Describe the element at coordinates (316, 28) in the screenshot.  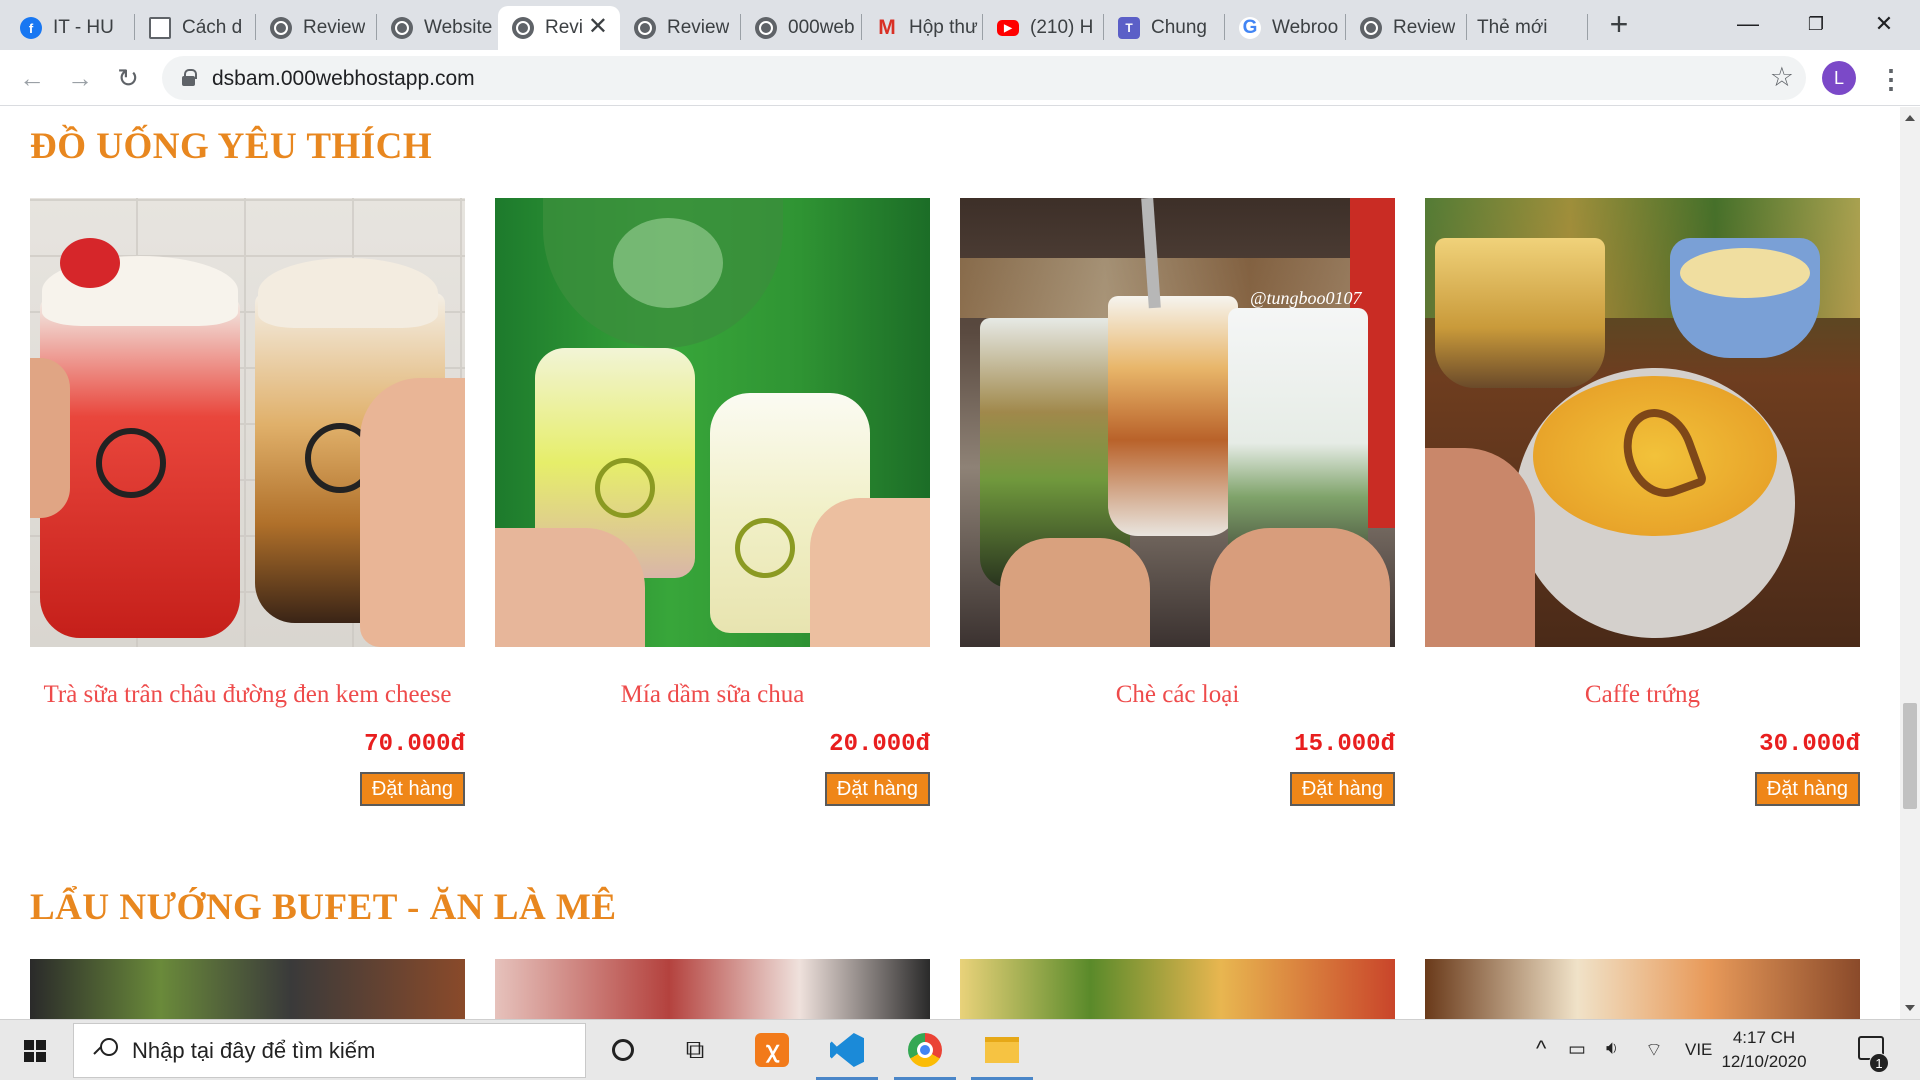
I see `tab-review-1: Review` at that location.